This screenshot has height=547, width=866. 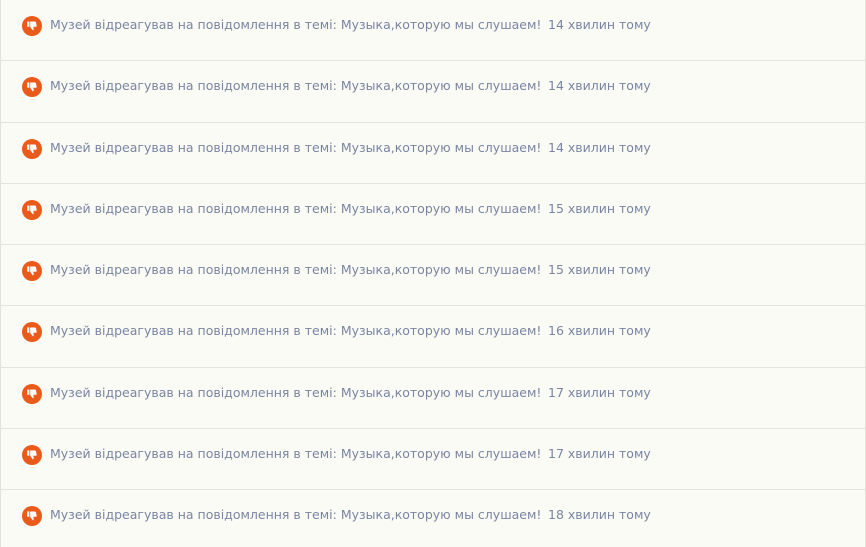 What do you see at coordinates (599, 331) in the screenshot?
I see `alert-time: 16 хвилин тому` at bounding box center [599, 331].